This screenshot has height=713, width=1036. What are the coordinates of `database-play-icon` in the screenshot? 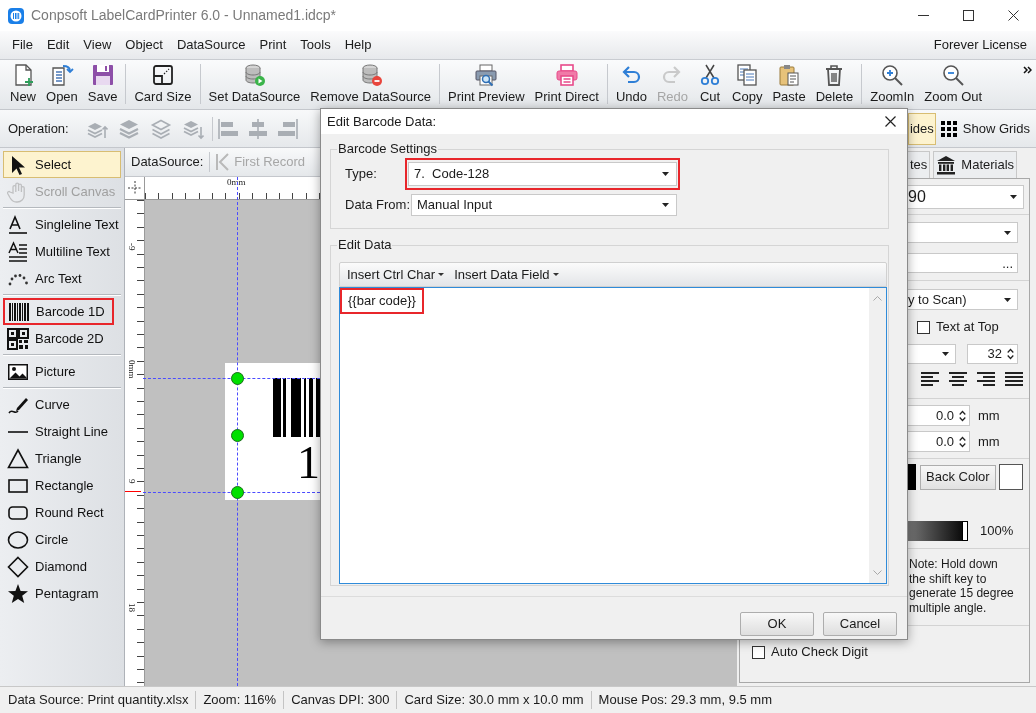 It's located at (254, 75).